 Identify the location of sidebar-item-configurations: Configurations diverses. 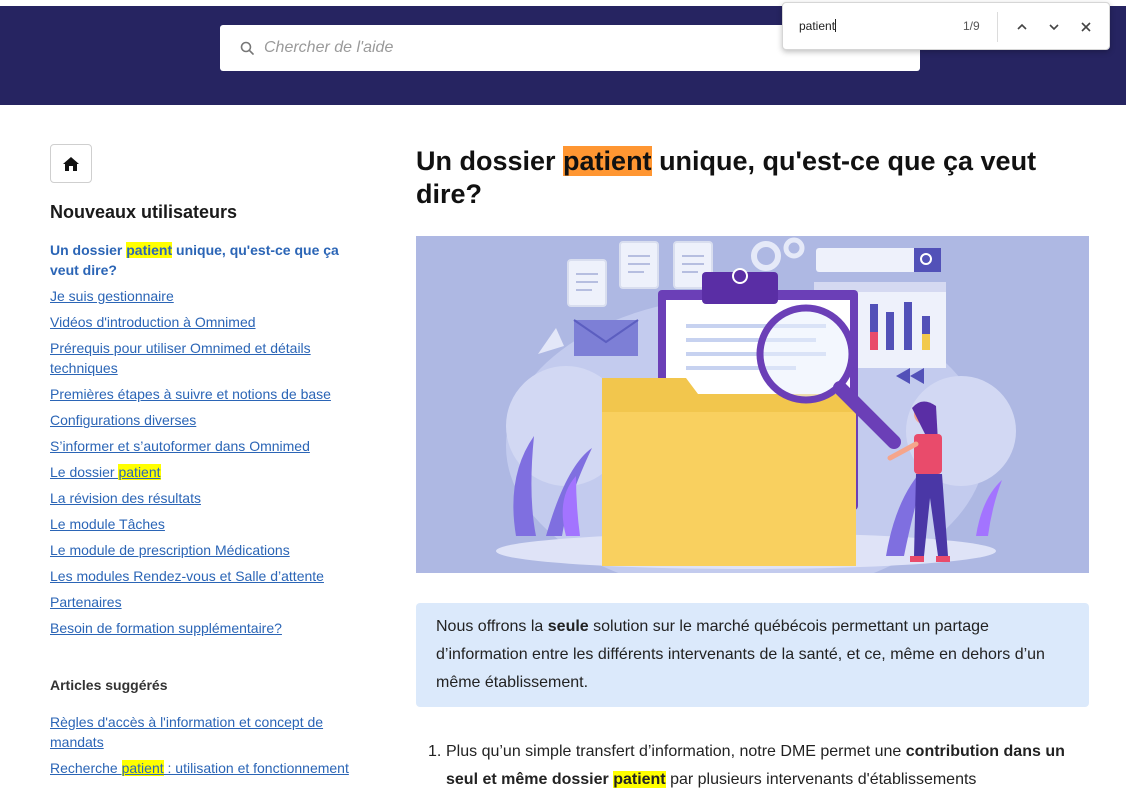
(205, 420).